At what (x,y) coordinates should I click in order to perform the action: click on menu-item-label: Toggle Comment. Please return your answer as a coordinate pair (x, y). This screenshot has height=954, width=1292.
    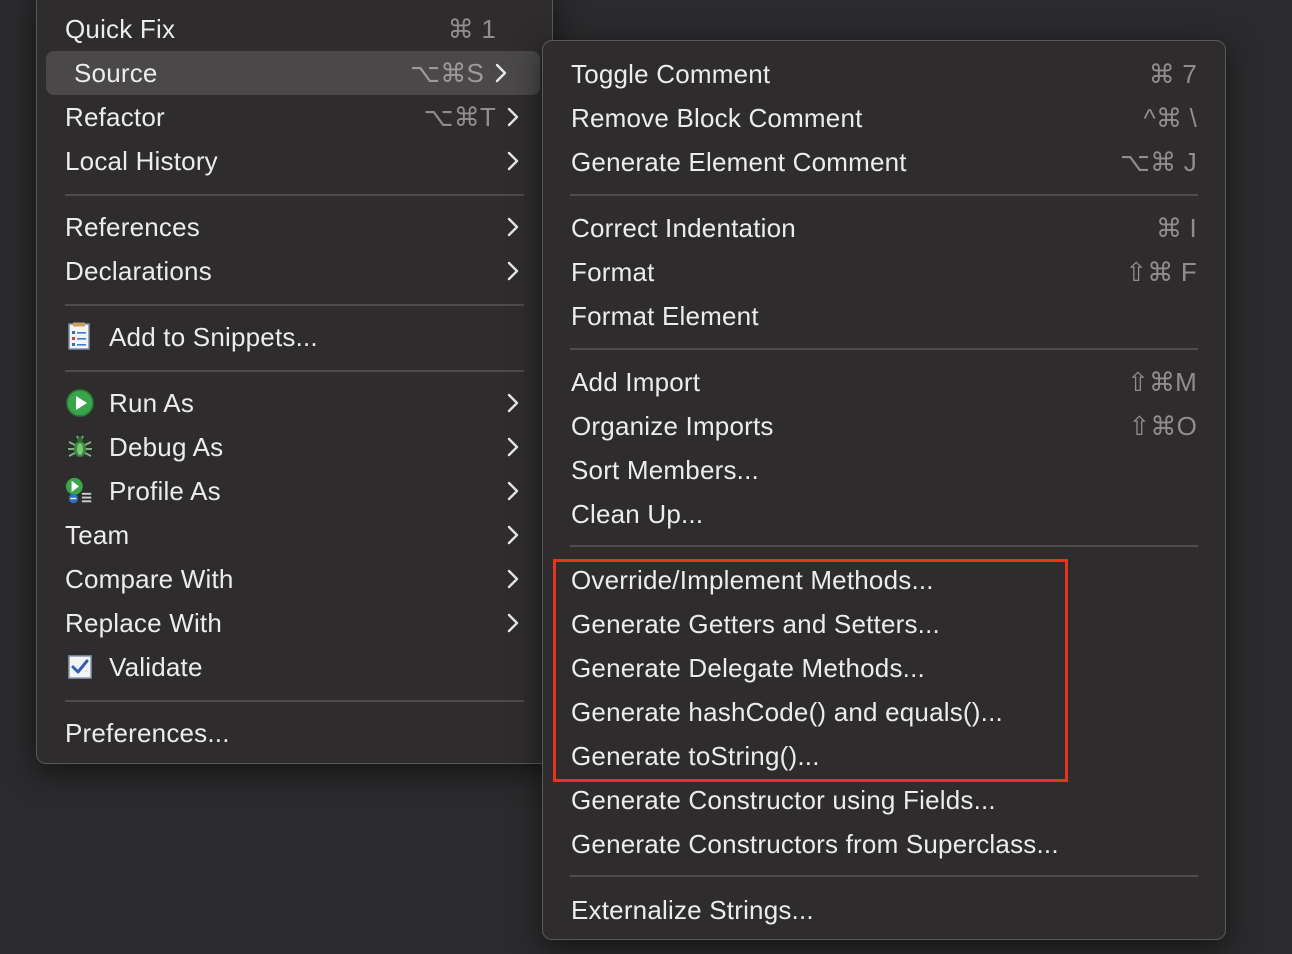
    Looking at the image, I should click on (671, 73).